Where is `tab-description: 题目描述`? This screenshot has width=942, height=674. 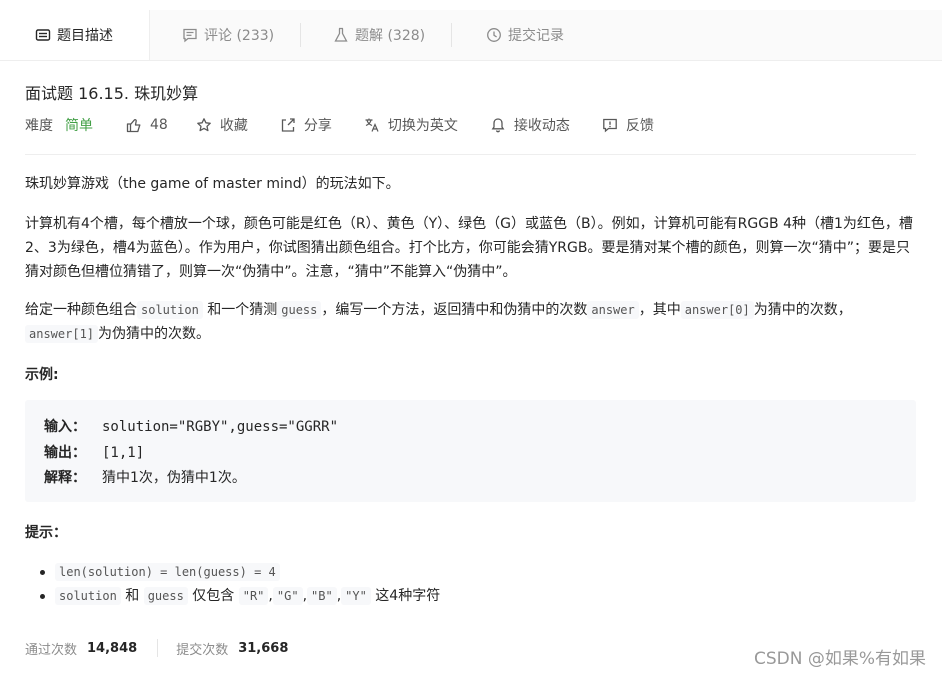
tab-description: 题目描述 is located at coordinates (75, 35).